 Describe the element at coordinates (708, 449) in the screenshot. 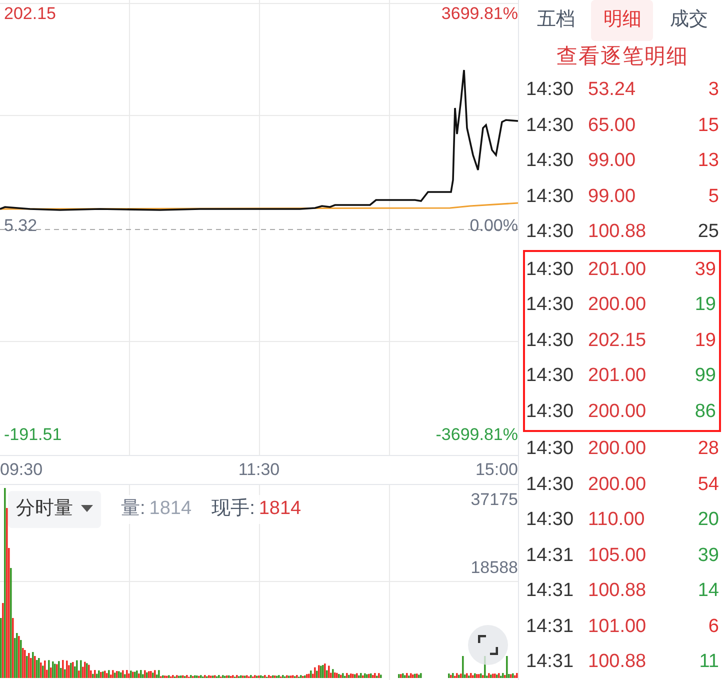

I see `trade-volume: 28` at that location.